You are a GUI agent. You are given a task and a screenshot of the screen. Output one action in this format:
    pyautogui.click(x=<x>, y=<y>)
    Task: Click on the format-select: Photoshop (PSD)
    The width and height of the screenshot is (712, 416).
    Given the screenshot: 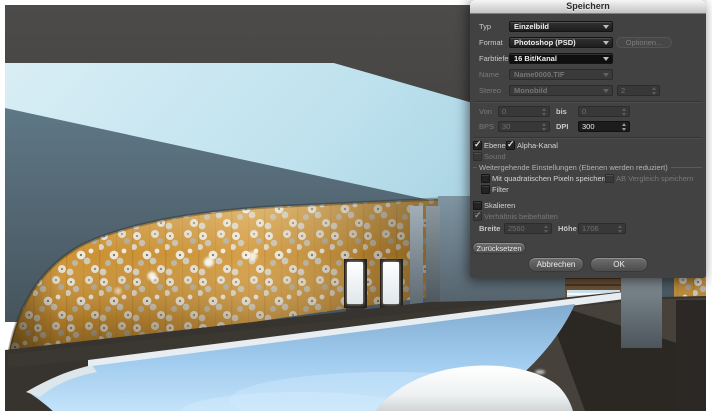 What is the action you would take?
    pyautogui.click(x=561, y=42)
    